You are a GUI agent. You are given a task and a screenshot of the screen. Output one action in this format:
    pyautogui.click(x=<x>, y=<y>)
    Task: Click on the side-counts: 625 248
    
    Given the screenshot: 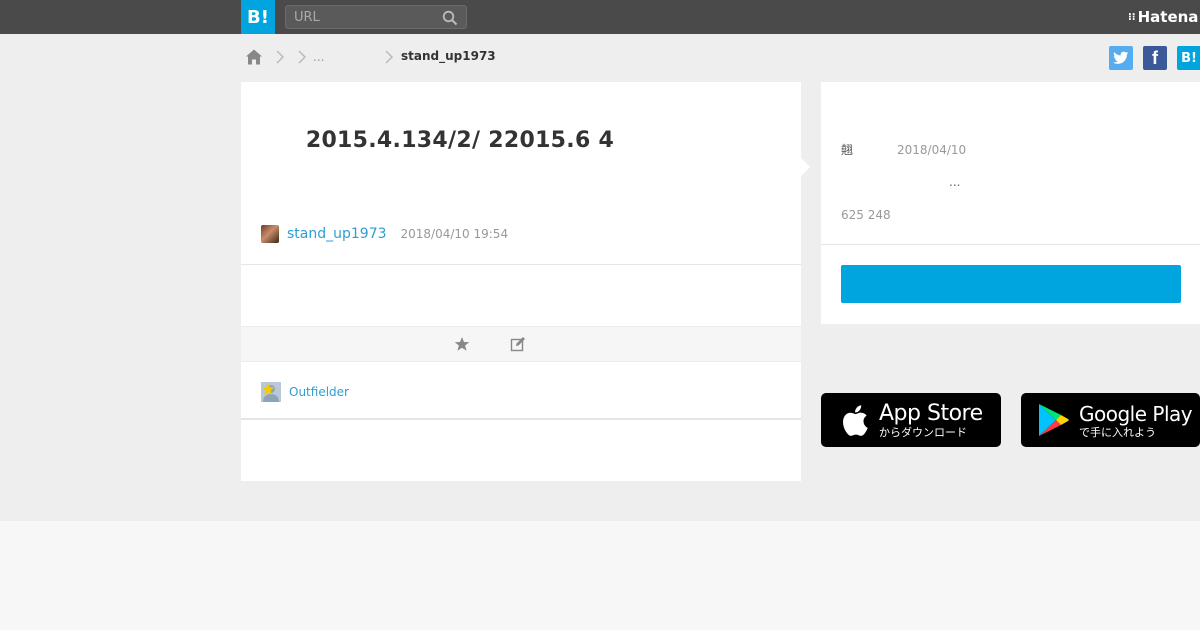 What is the action you would take?
    pyautogui.click(x=866, y=215)
    